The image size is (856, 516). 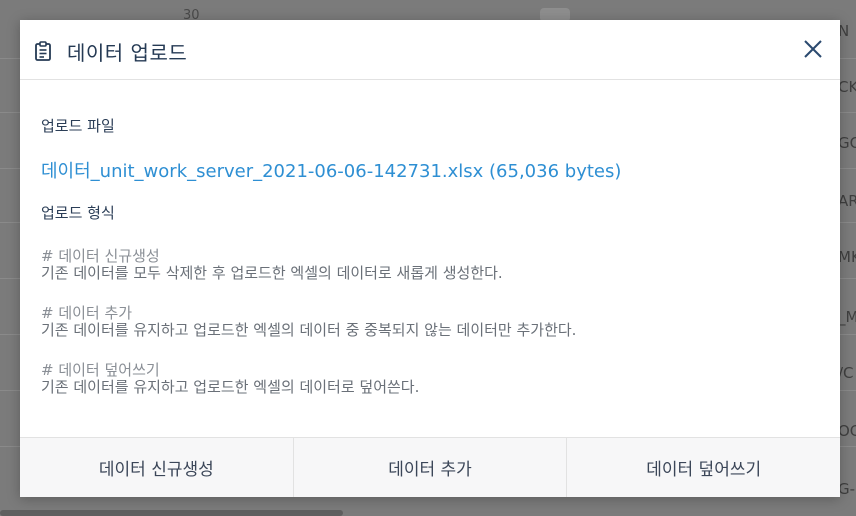 What do you see at coordinates (171, 513) in the screenshot?
I see `horizontal-scrollbar` at bounding box center [171, 513].